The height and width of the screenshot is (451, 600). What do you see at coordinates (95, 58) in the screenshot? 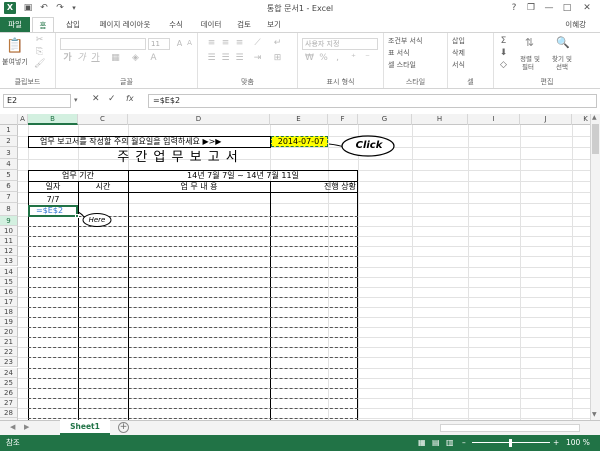
I see `underline-button: 가` at bounding box center [95, 58].